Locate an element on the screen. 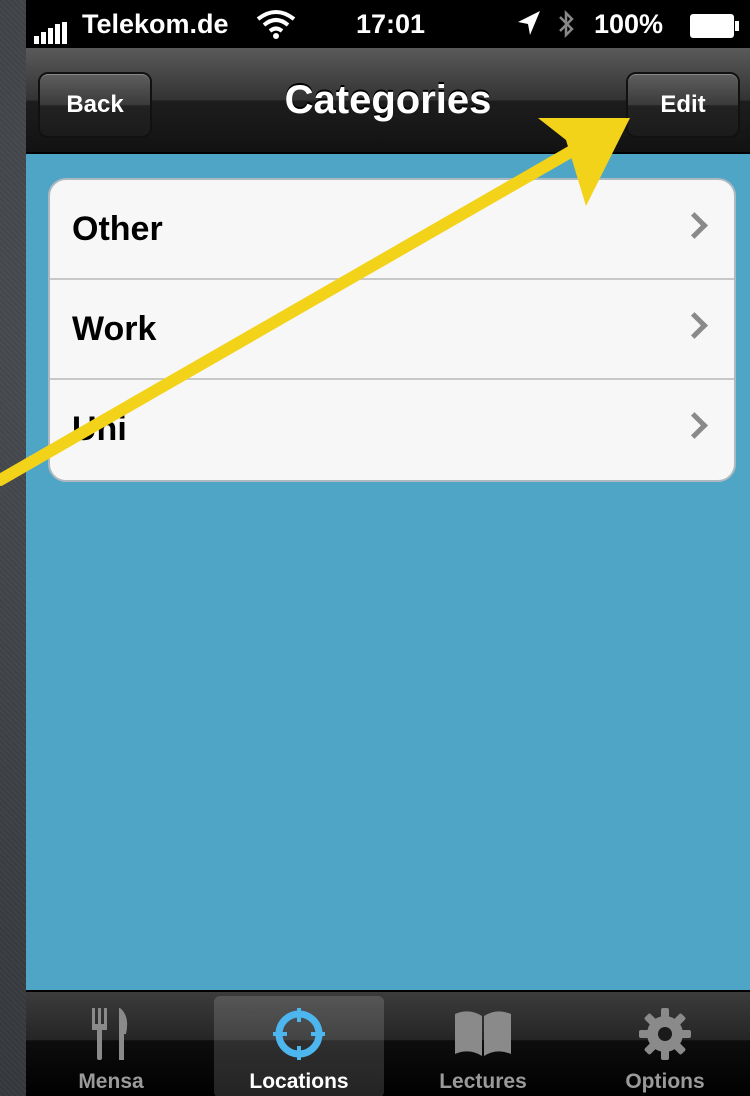 Image resolution: width=750 pixels, height=1096 pixels. battery-icon is located at coordinates (714, 26).